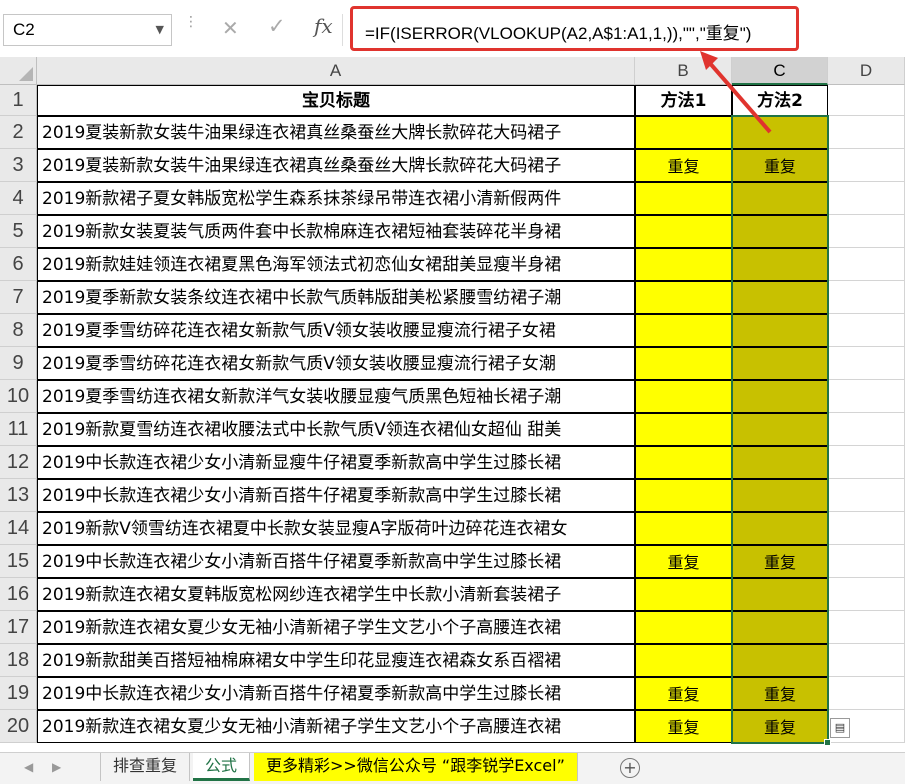  I want to click on cell-title: 2019夏季雪纺碎花连衣裙女新款气质V领女装收腰显瘦流行裙子女裙, so click(336, 330).